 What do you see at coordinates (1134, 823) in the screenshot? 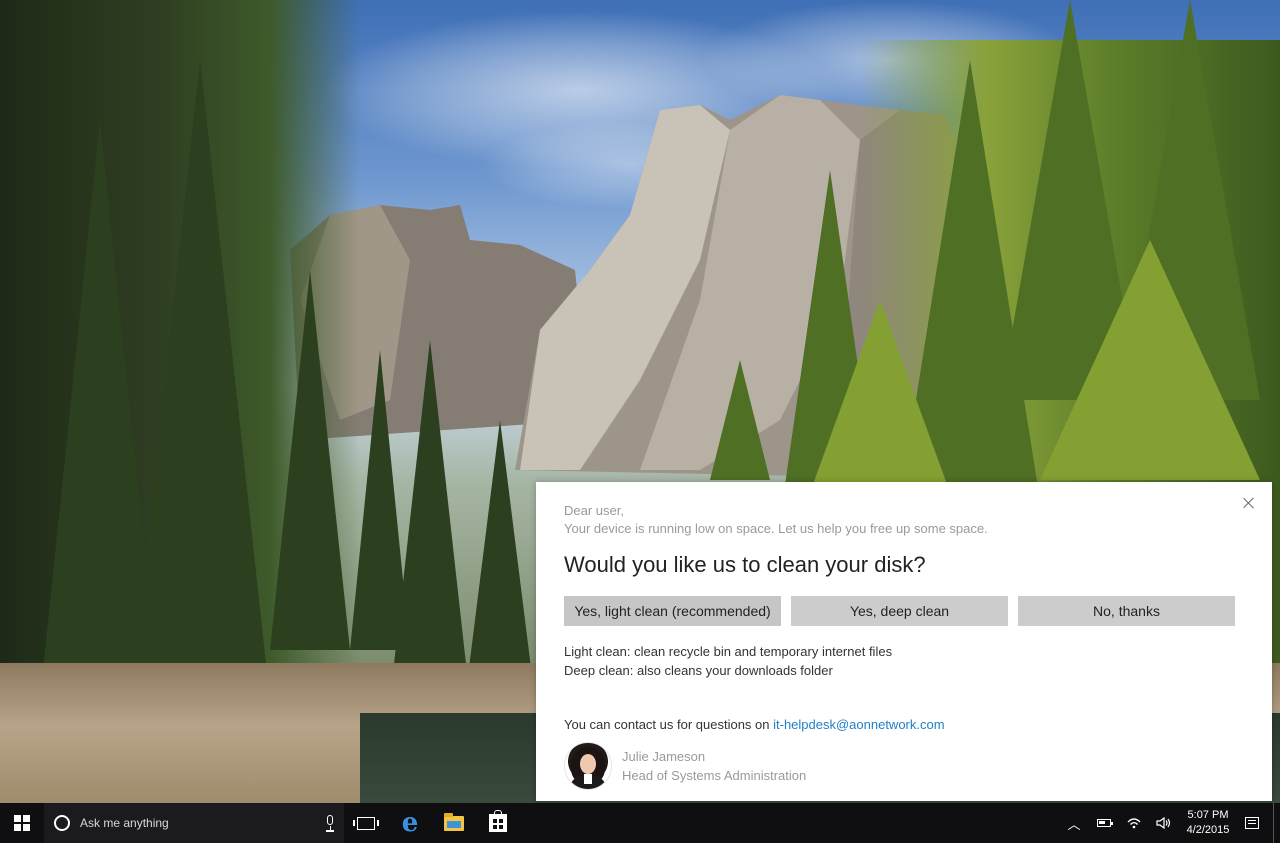
I see `wifi-icon` at bounding box center [1134, 823].